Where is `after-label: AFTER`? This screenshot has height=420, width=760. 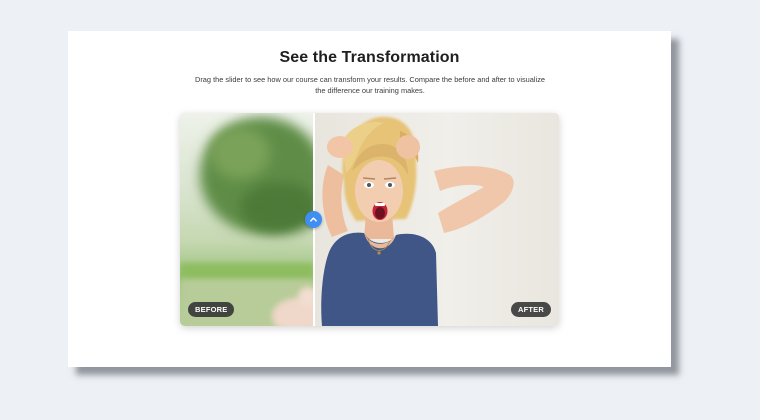 after-label: AFTER is located at coordinates (531, 309).